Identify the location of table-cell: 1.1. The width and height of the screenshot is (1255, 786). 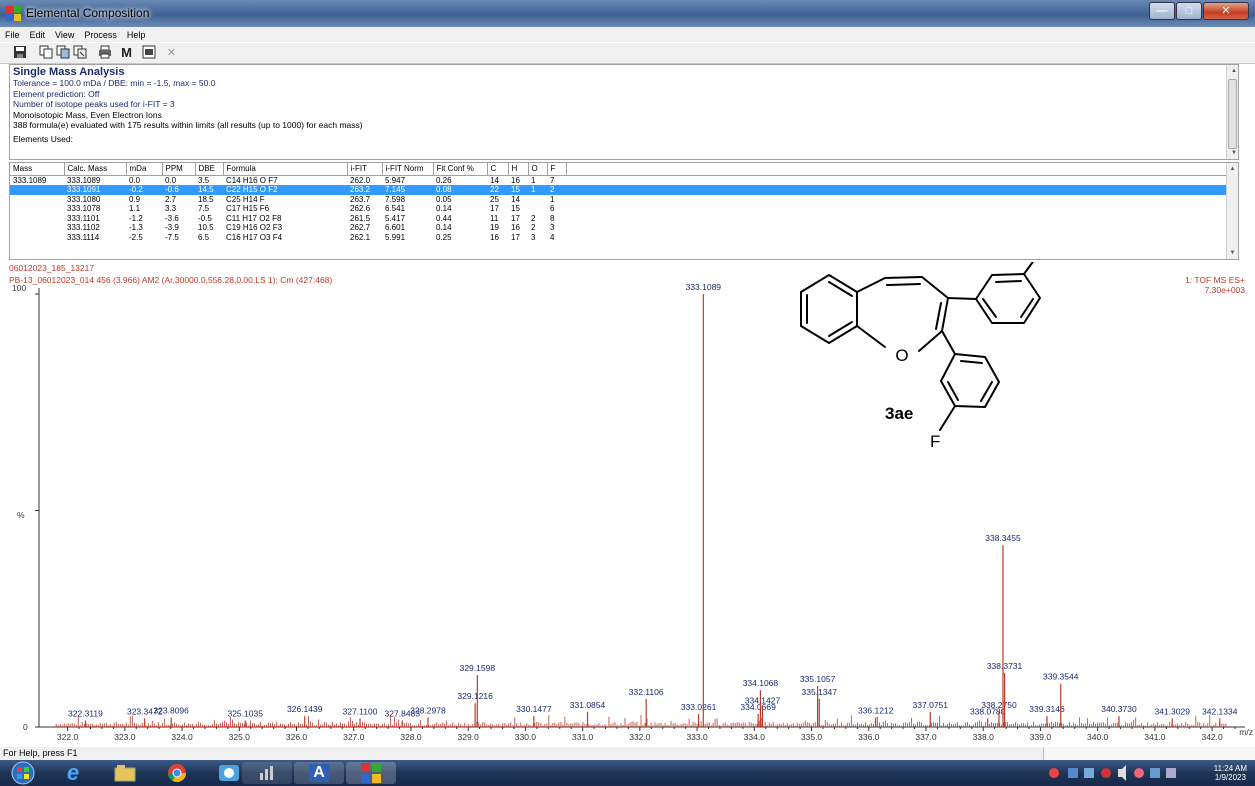
(135, 208).